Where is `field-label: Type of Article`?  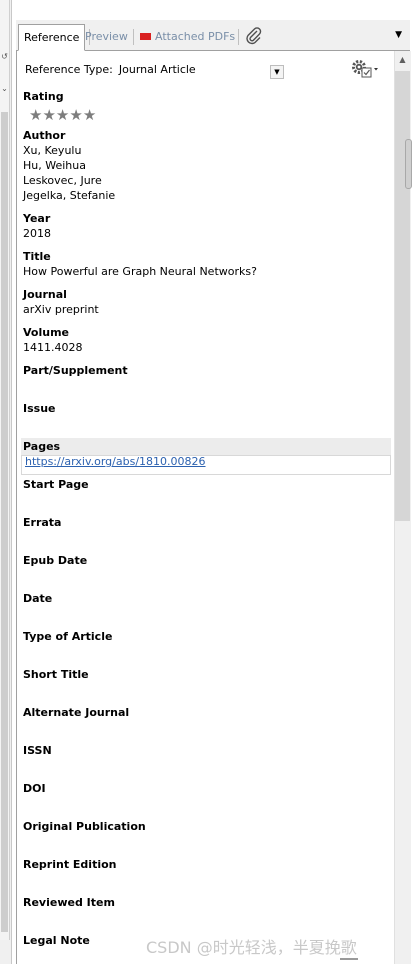
field-label: Type of Article is located at coordinates (68, 636).